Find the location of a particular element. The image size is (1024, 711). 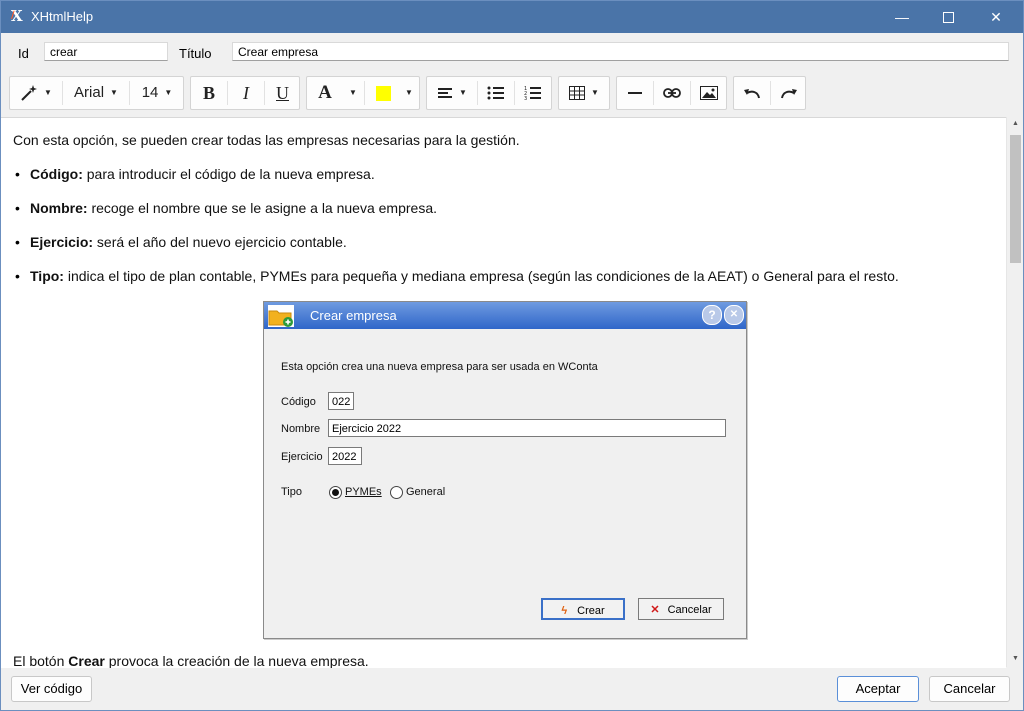

help-icon: ? is located at coordinates (712, 315).